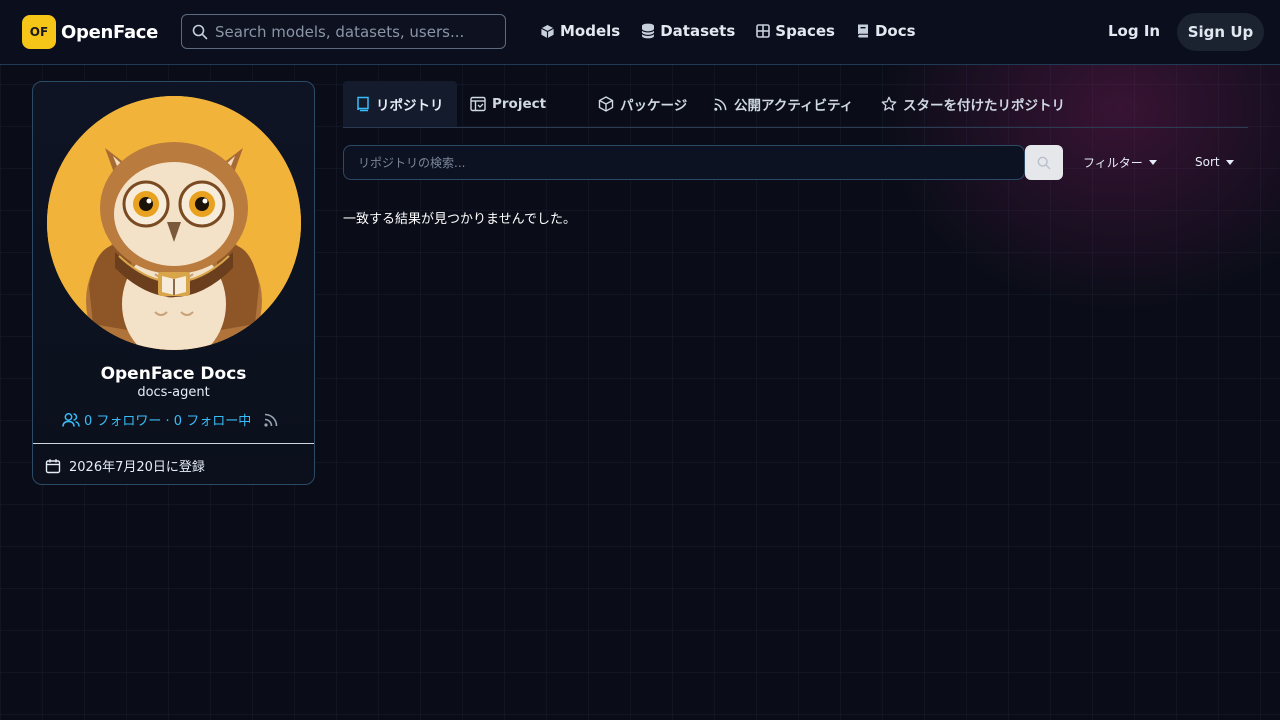 Image resolution: width=1280 pixels, height=720 pixels. I want to click on global-search, so click(343, 31).